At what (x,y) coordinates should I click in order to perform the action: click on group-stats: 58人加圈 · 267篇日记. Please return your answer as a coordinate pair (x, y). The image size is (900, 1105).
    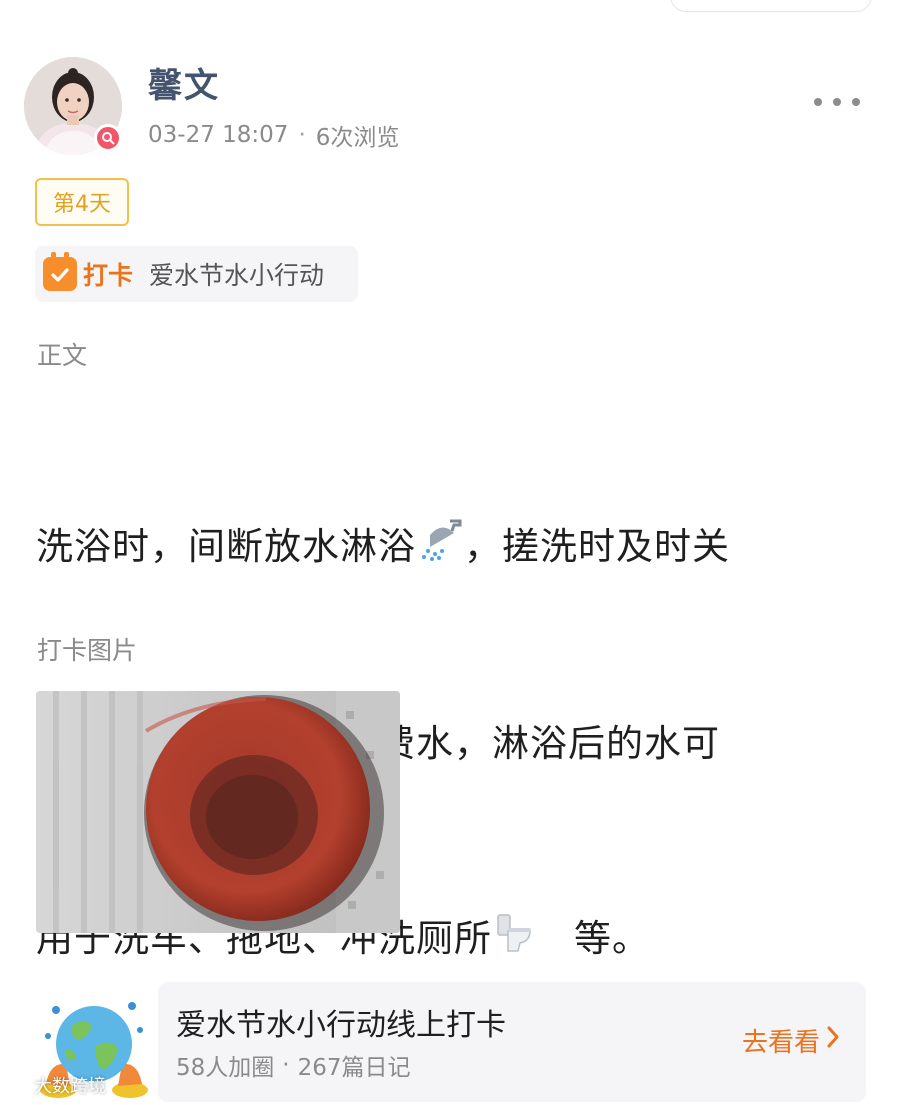
    Looking at the image, I should click on (293, 1065).